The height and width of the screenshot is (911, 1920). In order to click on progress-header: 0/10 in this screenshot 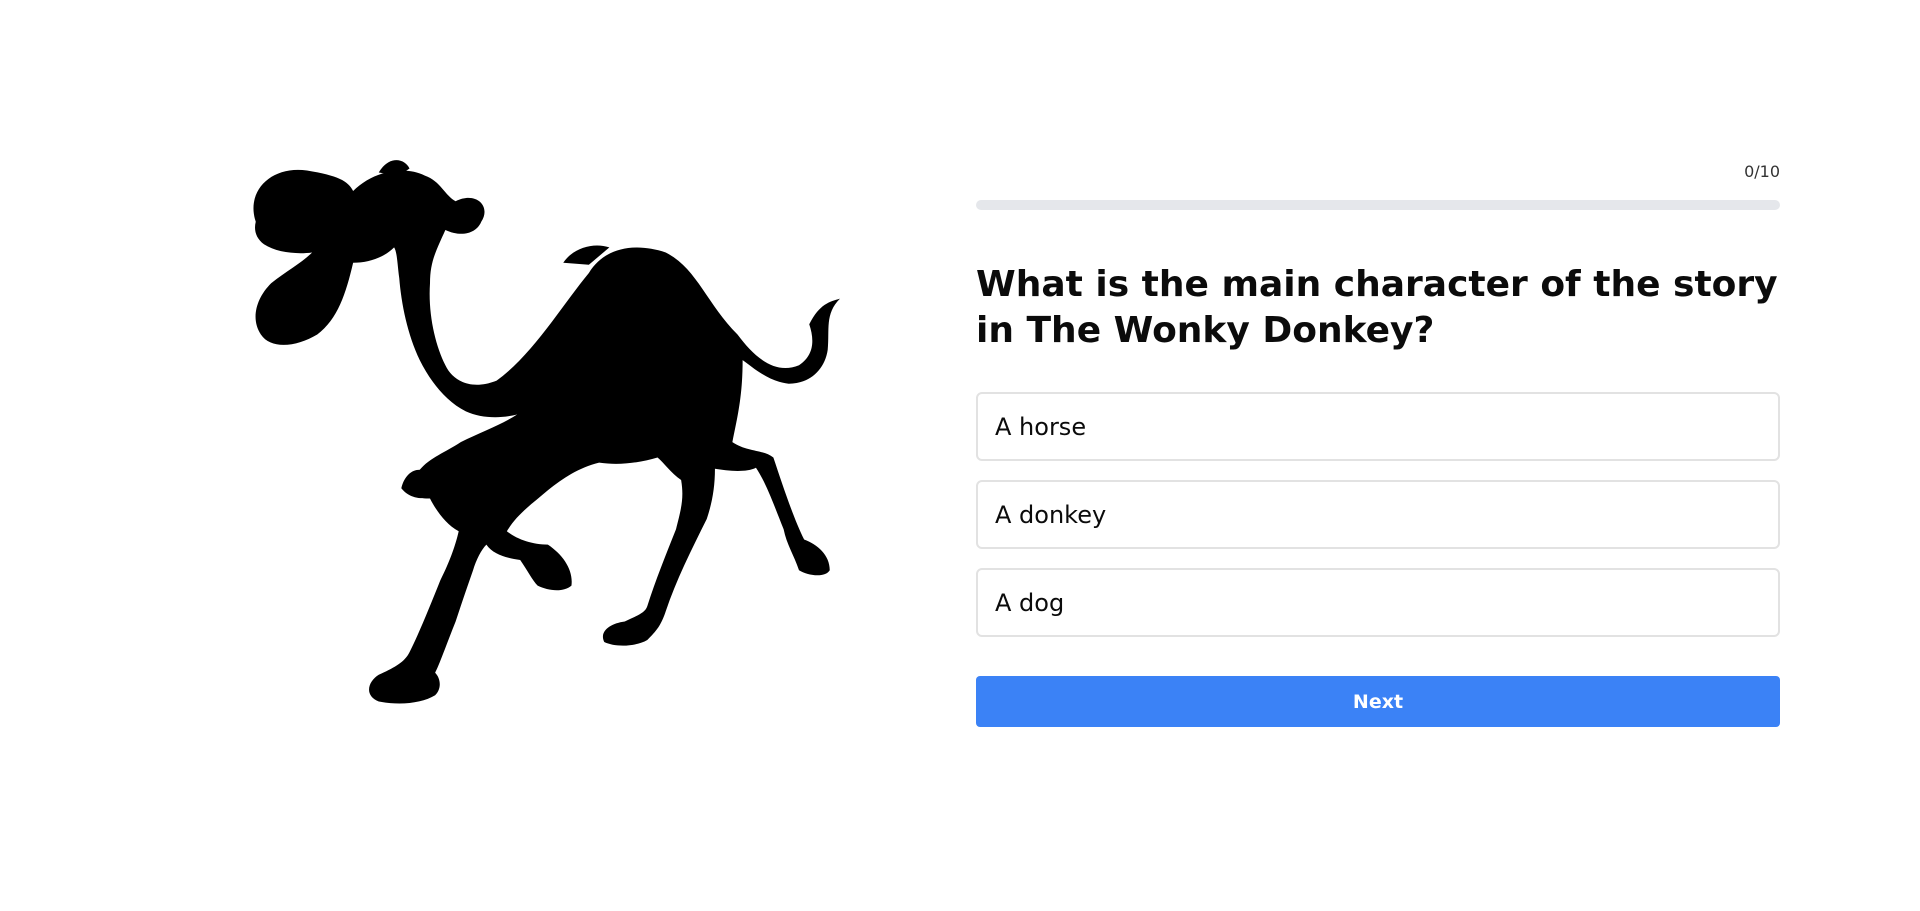, I will do `click(1378, 171)`.